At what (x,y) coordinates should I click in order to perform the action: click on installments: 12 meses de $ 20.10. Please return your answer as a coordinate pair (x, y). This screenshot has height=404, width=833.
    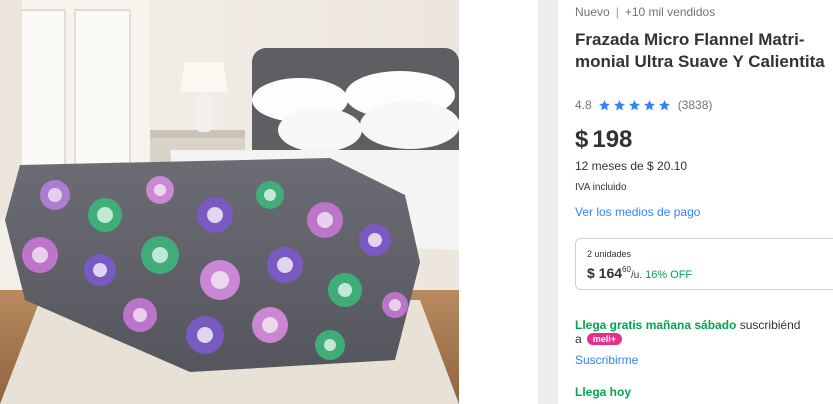
    Looking at the image, I should click on (631, 166).